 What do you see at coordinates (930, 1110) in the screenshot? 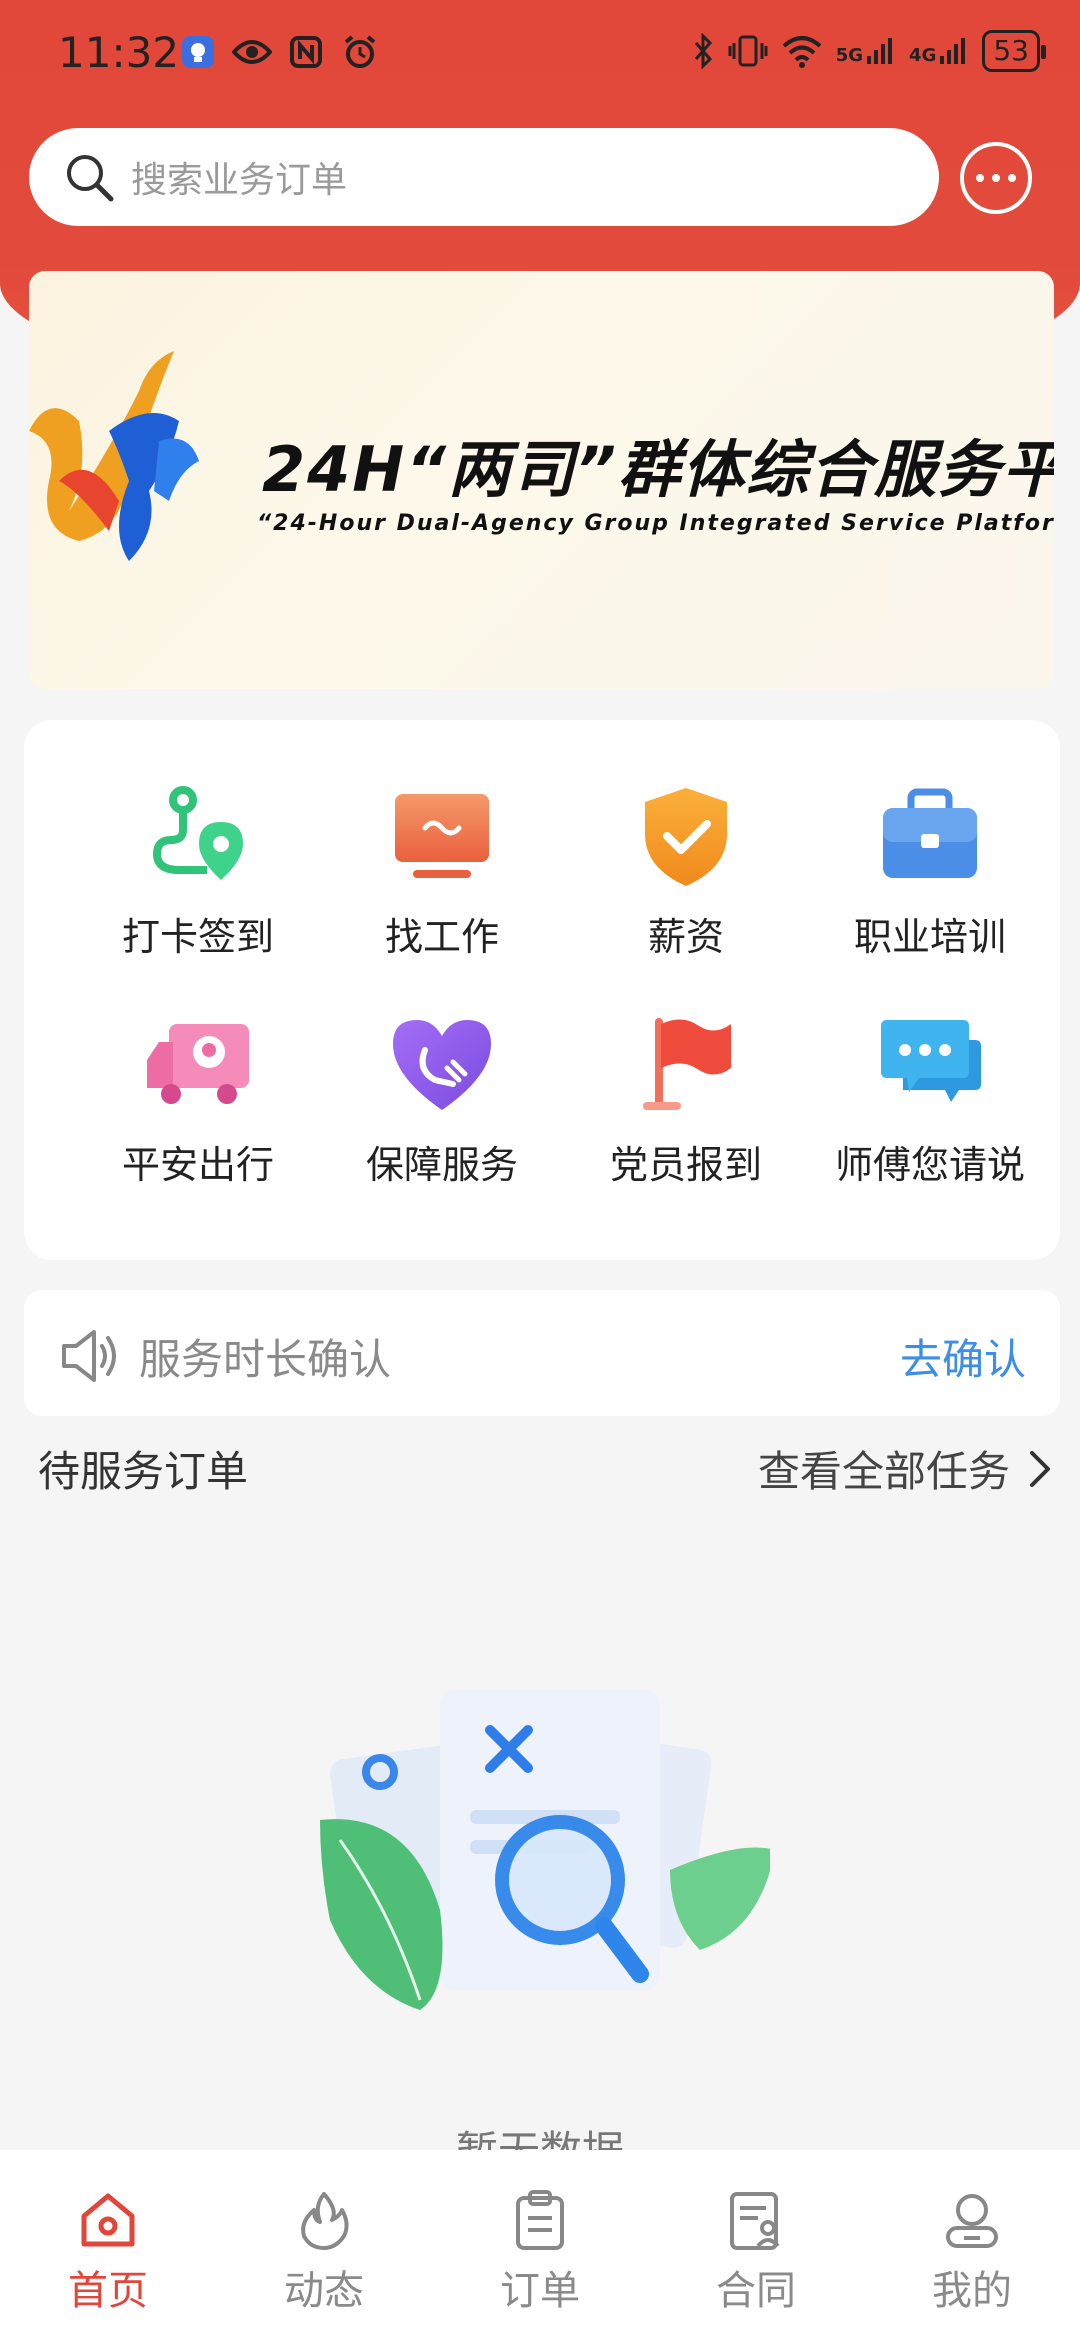
I see `service-item-master-speak: 师傅您请说` at bounding box center [930, 1110].